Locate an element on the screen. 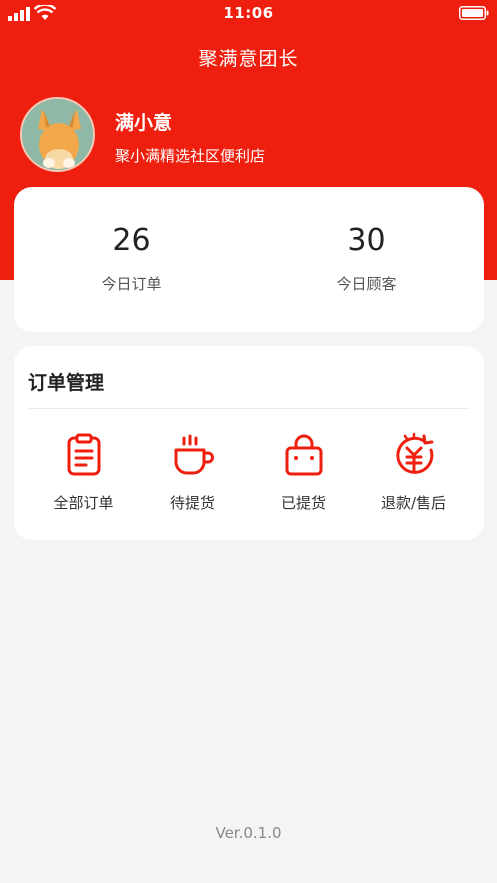 The height and width of the screenshot is (883, 497). order-label: 全部订单 is located at coordinates (83, 503).